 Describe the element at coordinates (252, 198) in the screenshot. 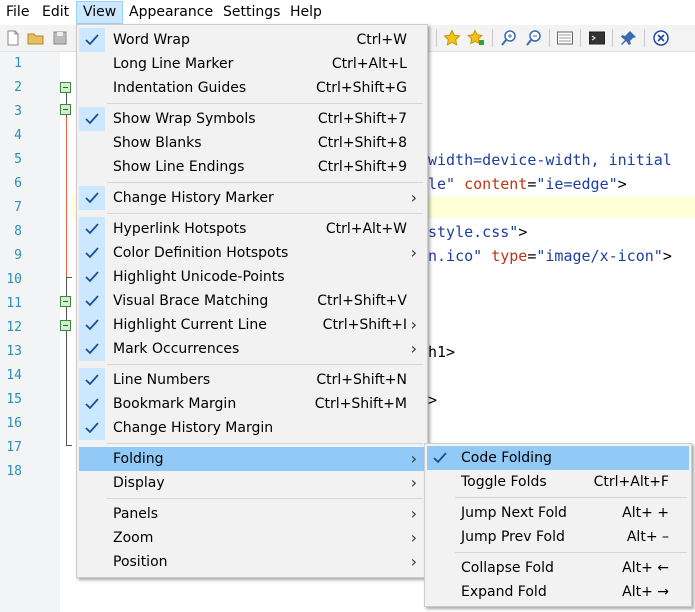

I see `menu-item-change-history-marker: Change History Marker ›` at that location.